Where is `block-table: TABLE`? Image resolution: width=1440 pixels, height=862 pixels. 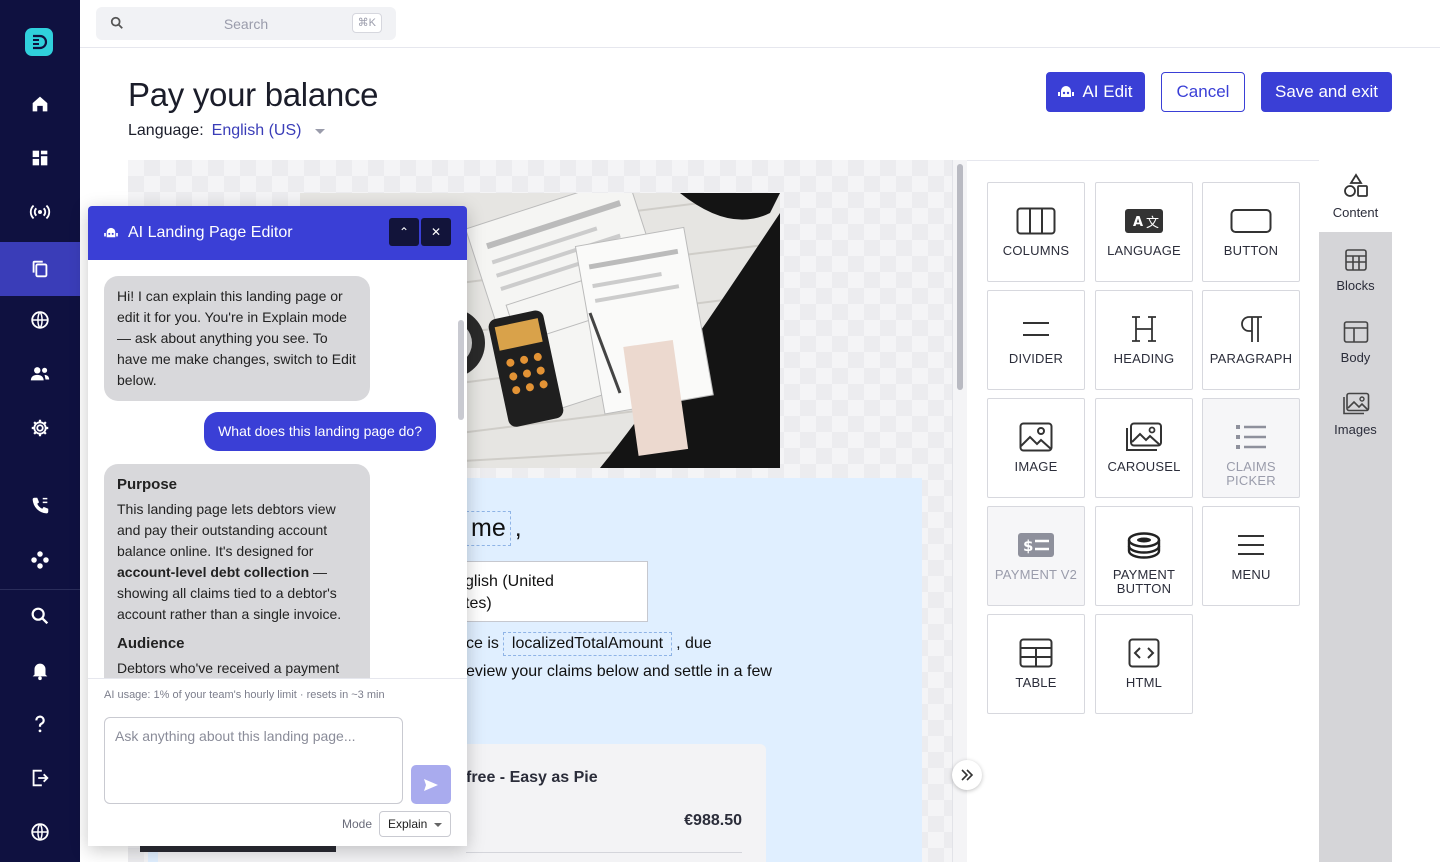
block-table: TABLE is located at coordinates (1036, 664).